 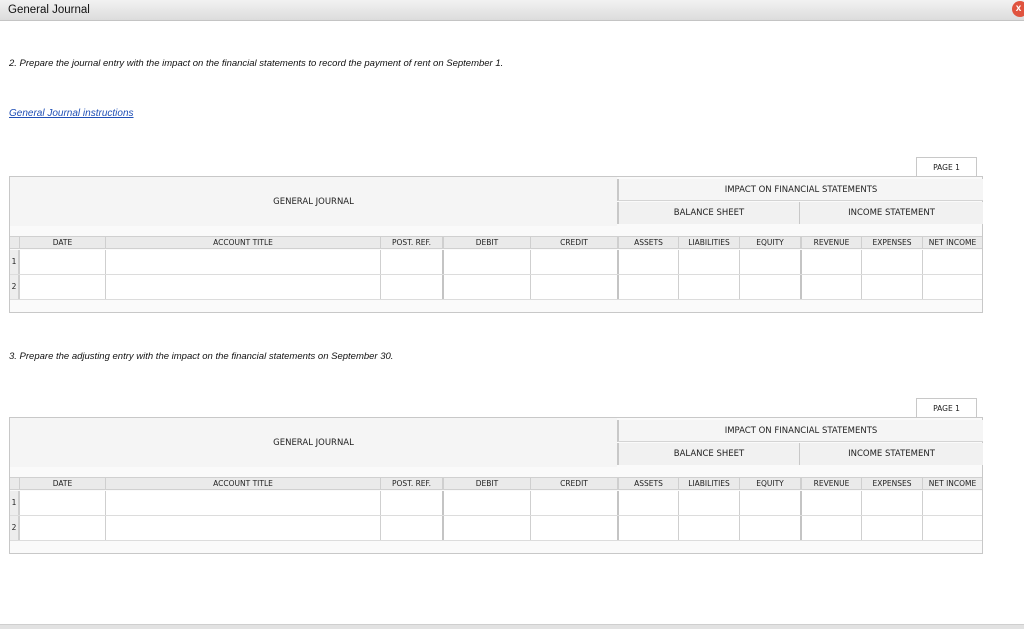 I want to click on close-icon: x, so click(x=1018, y=9).